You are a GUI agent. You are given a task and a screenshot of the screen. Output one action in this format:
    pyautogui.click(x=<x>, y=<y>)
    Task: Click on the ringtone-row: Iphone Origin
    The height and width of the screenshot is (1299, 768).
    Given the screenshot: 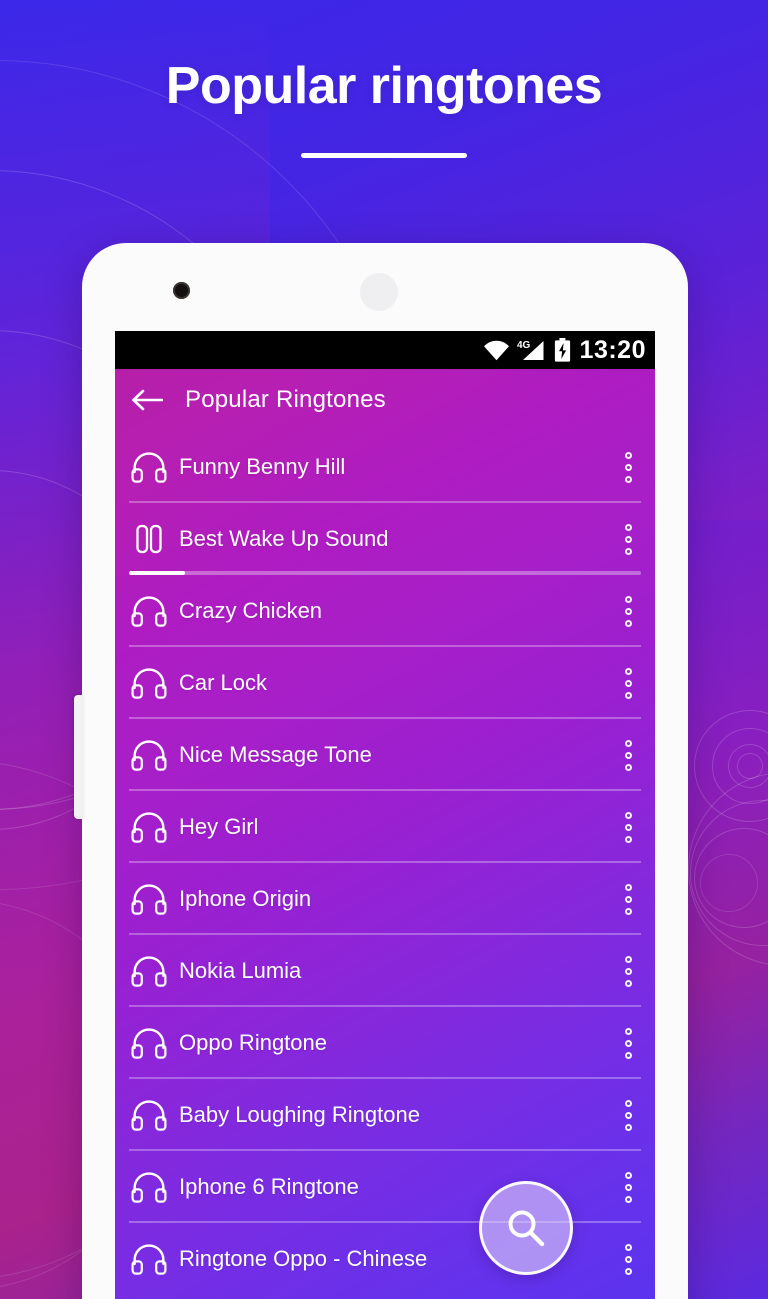 What is the action you would take?
    pyautogui.click(x=385, y=899)
    